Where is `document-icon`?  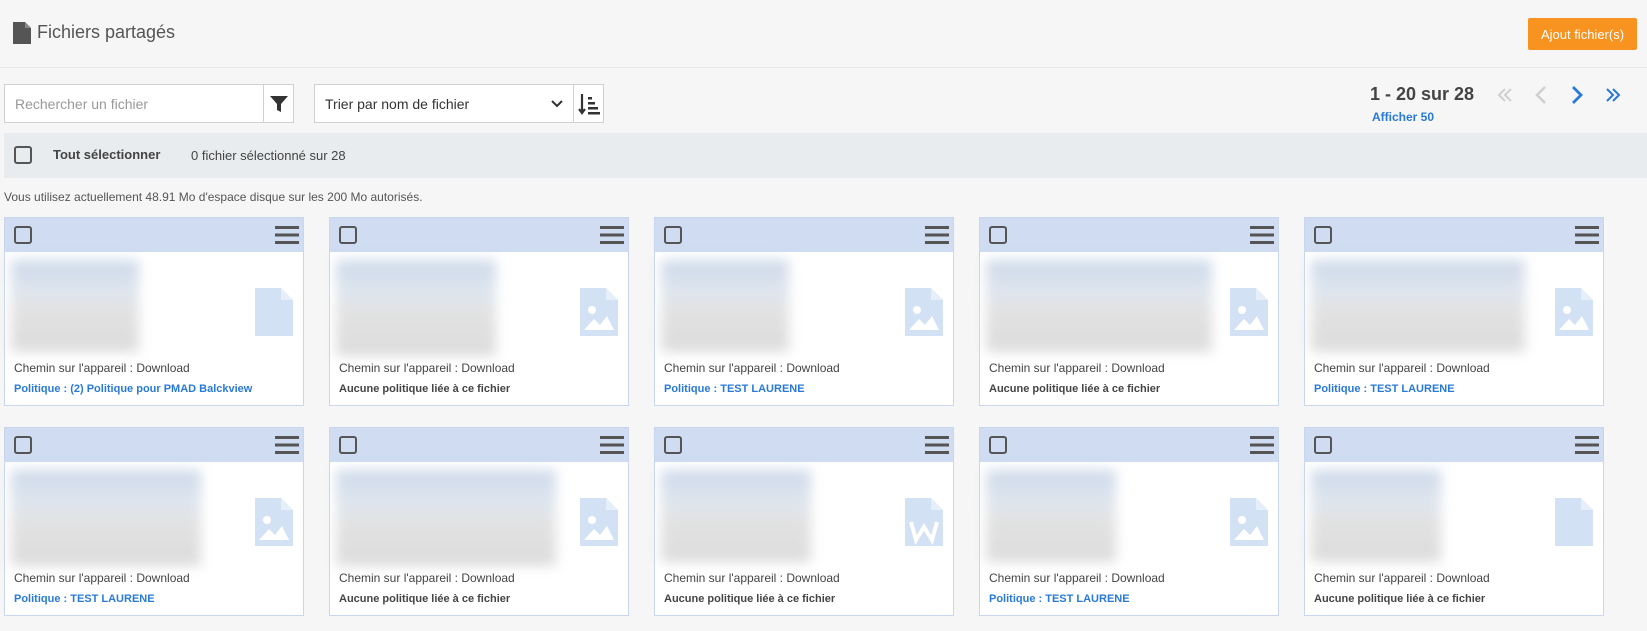
document-icon is located at coordinates (22, 33).